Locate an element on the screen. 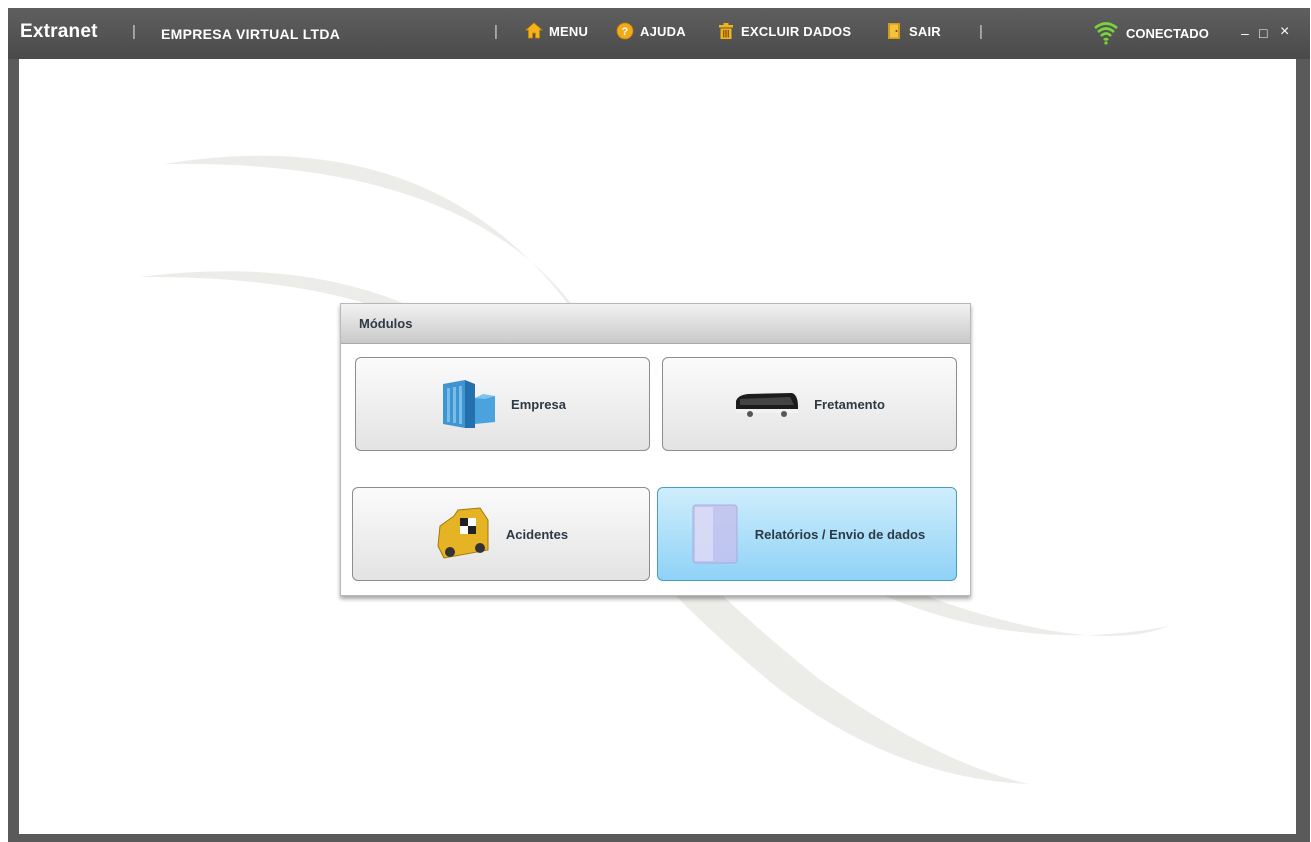 This screenshot has height=842, width=1311. exit-button: SAIR is located at coordinates (913, 31).